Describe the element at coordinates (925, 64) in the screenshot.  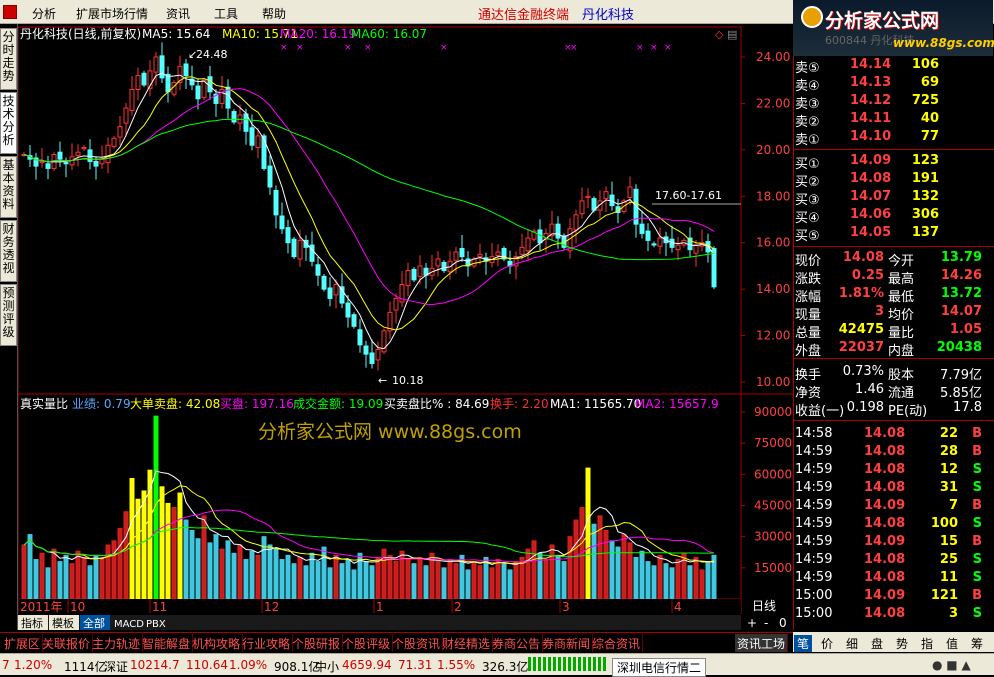
I see `sell-volume: 106` at that location.